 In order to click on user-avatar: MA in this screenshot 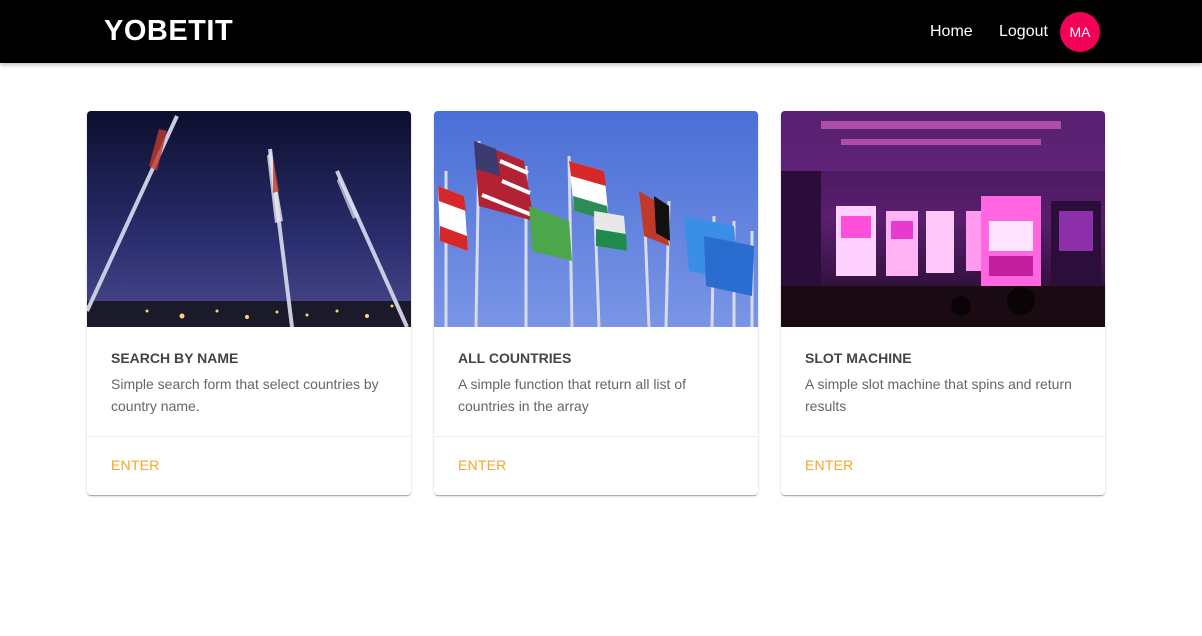, I will do `click(1080, 32)`.